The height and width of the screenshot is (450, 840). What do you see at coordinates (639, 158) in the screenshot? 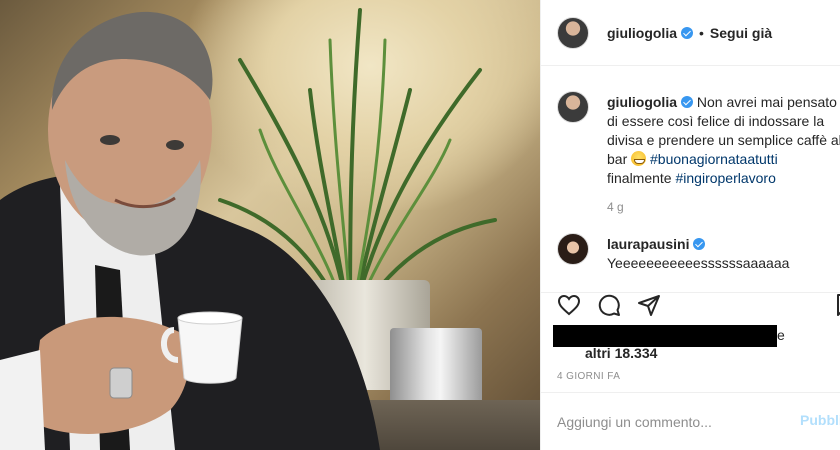
I see `emoji-grin-icon` at bounding box center [639, 158].